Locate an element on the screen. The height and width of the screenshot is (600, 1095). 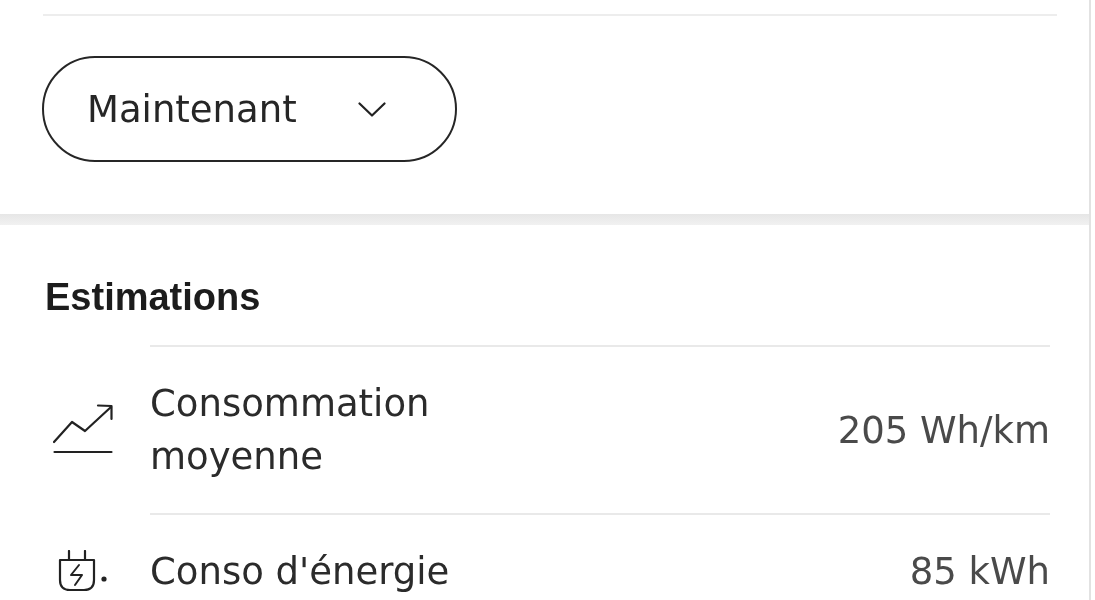
trend-chart-icon is located at coordinates (83, 429).